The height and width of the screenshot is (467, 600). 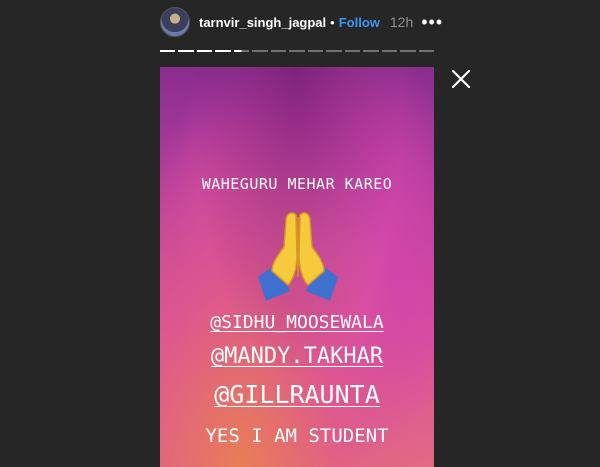 I want to click on timestamp: 12h, so click(x=401, y=22).